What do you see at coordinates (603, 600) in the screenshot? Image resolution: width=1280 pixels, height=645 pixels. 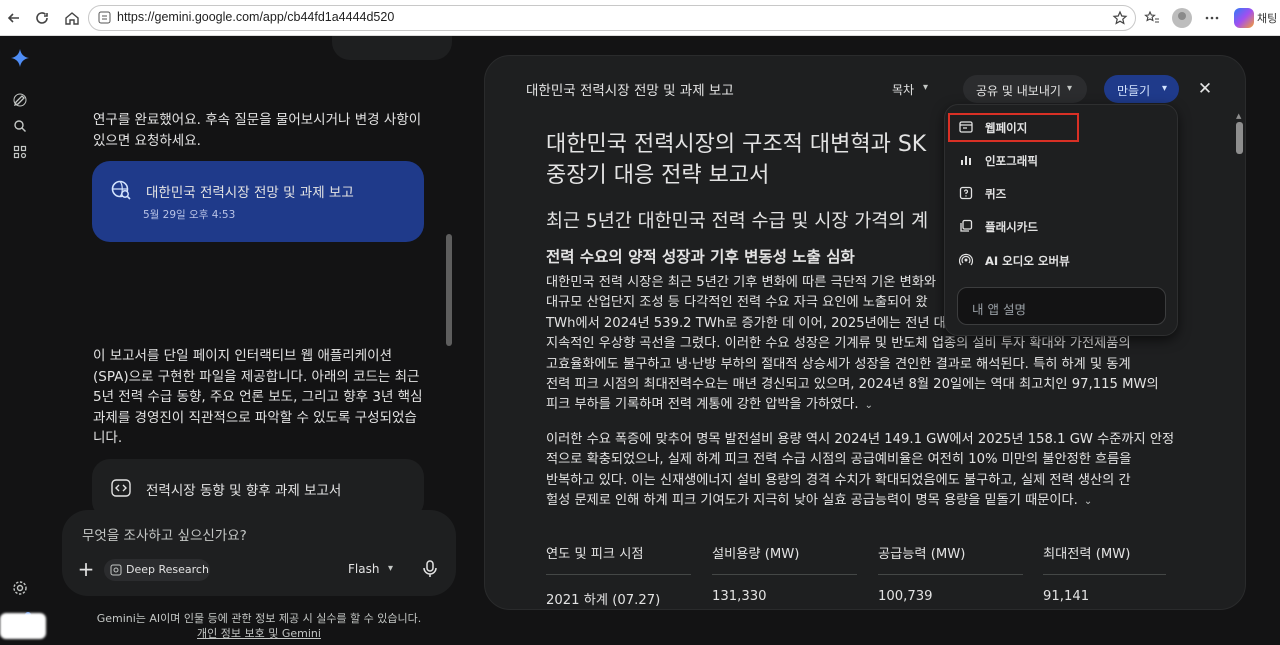 I see `table-cell: 2021 하계 (07.27)` at bounding box center [603, 600].